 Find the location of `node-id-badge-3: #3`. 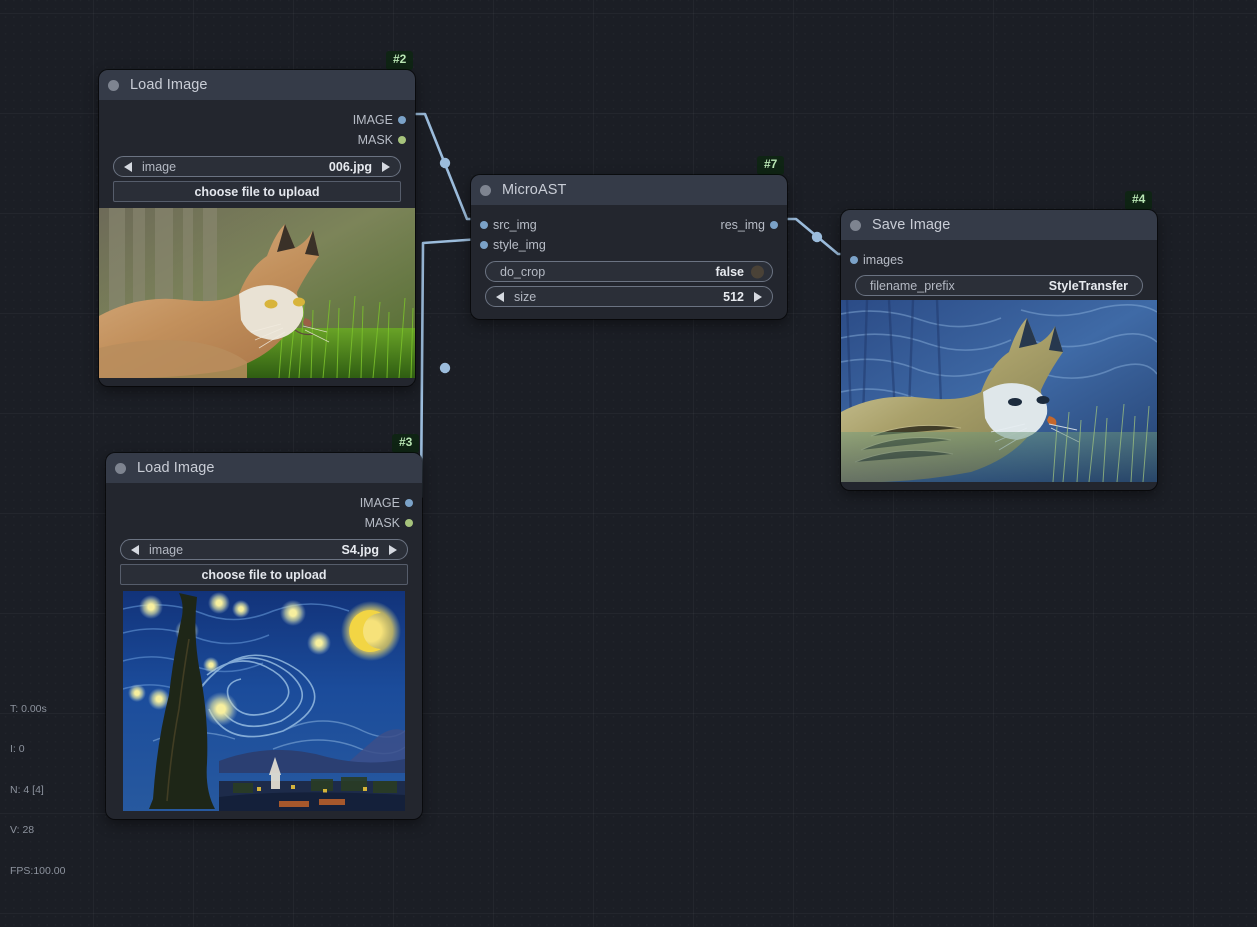

node-id-badge-3: #3 is located at coordinates (406, 443).